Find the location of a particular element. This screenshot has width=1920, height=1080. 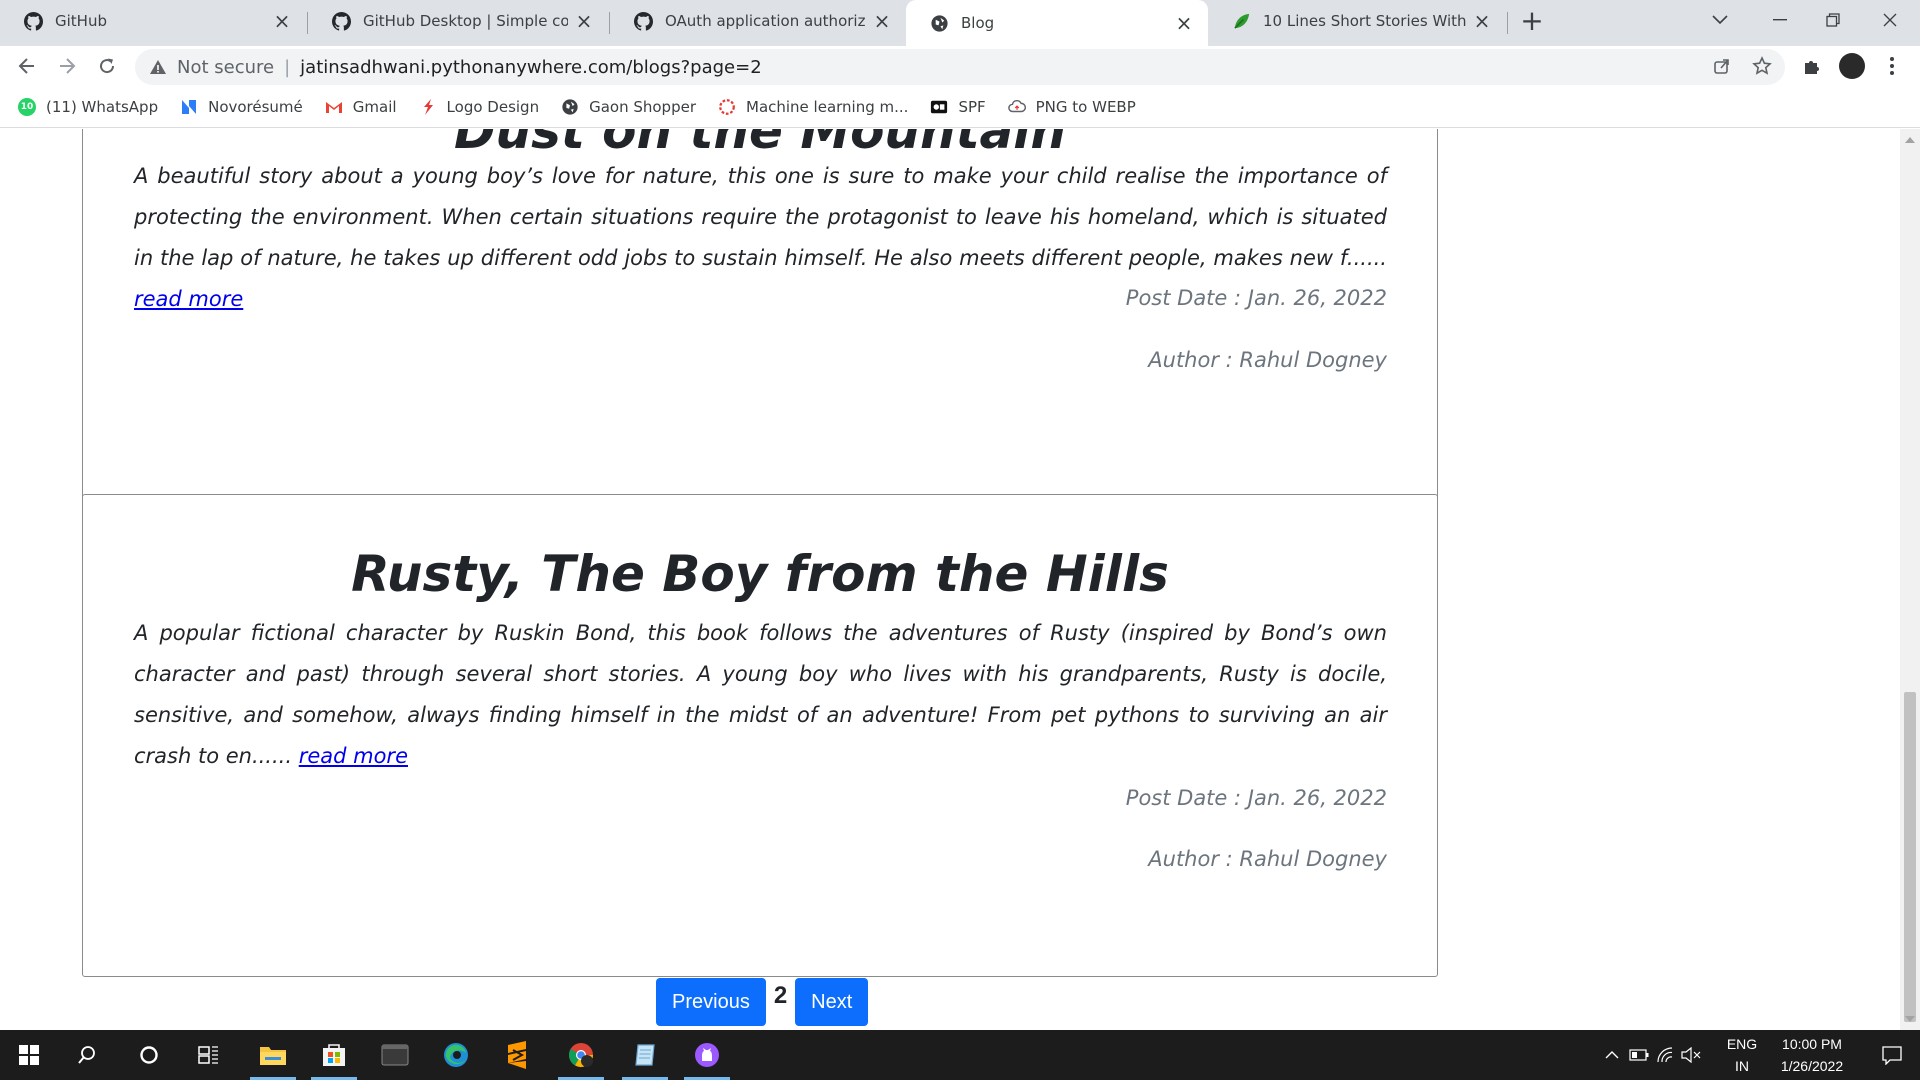

reload-button is located at coordinates (107, 66).